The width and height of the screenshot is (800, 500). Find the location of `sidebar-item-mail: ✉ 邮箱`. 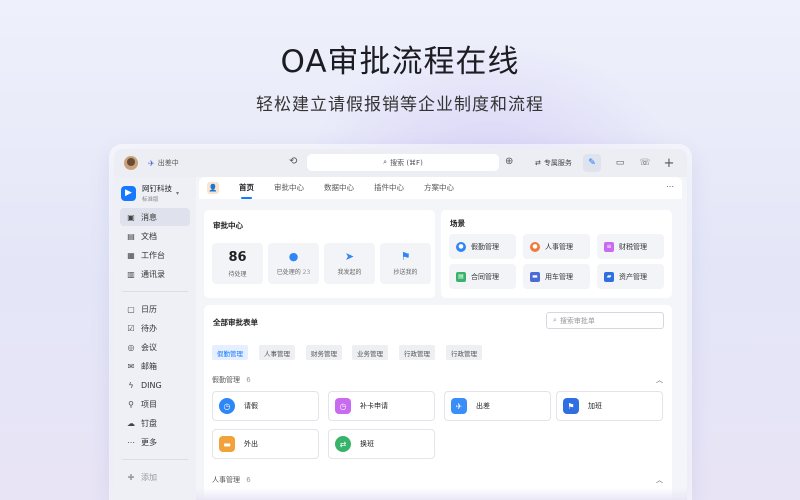

sidebar-item-mail: ✉ 邮箱 is located at coordinates (155, 366).